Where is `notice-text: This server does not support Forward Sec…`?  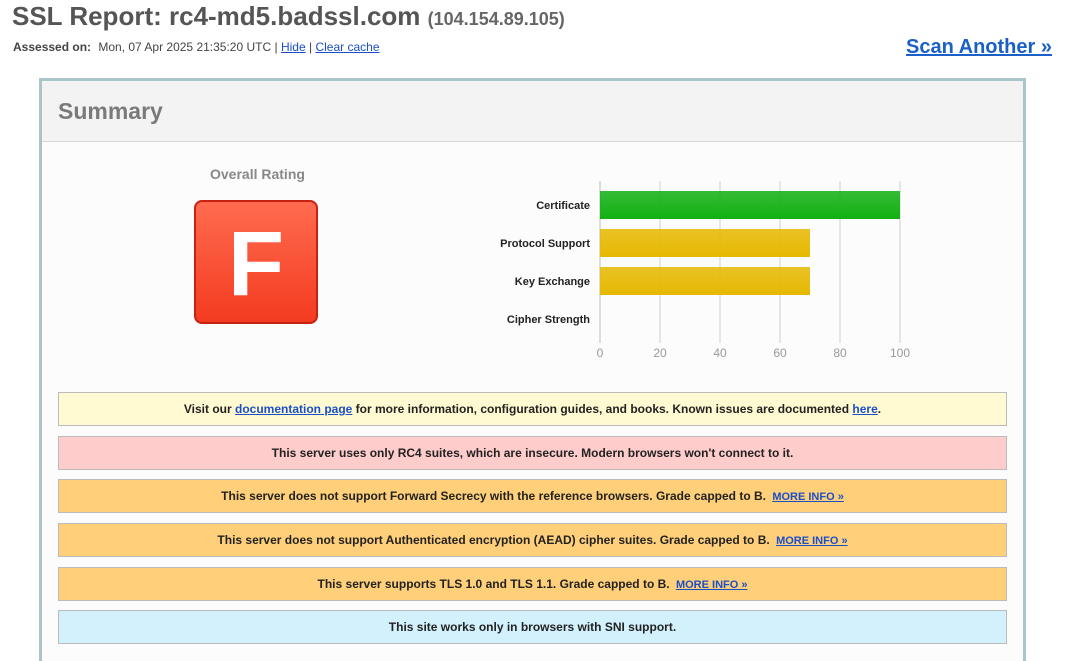
notice-text: This server does not support Forward Sec… is located at coordinates (495, 496).